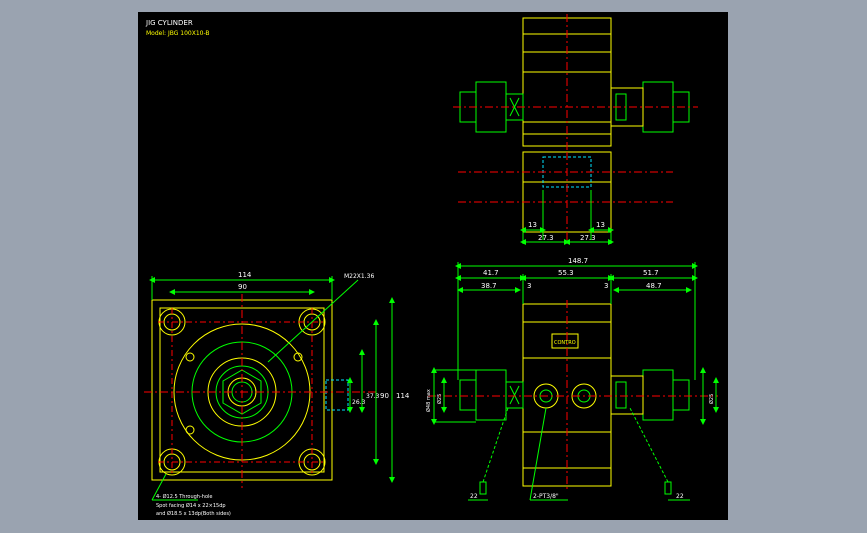 This screenshot has height=533, width=867. Describe the element at coordinates (567, 395) in the screenshot. I see `side-body` at that location.